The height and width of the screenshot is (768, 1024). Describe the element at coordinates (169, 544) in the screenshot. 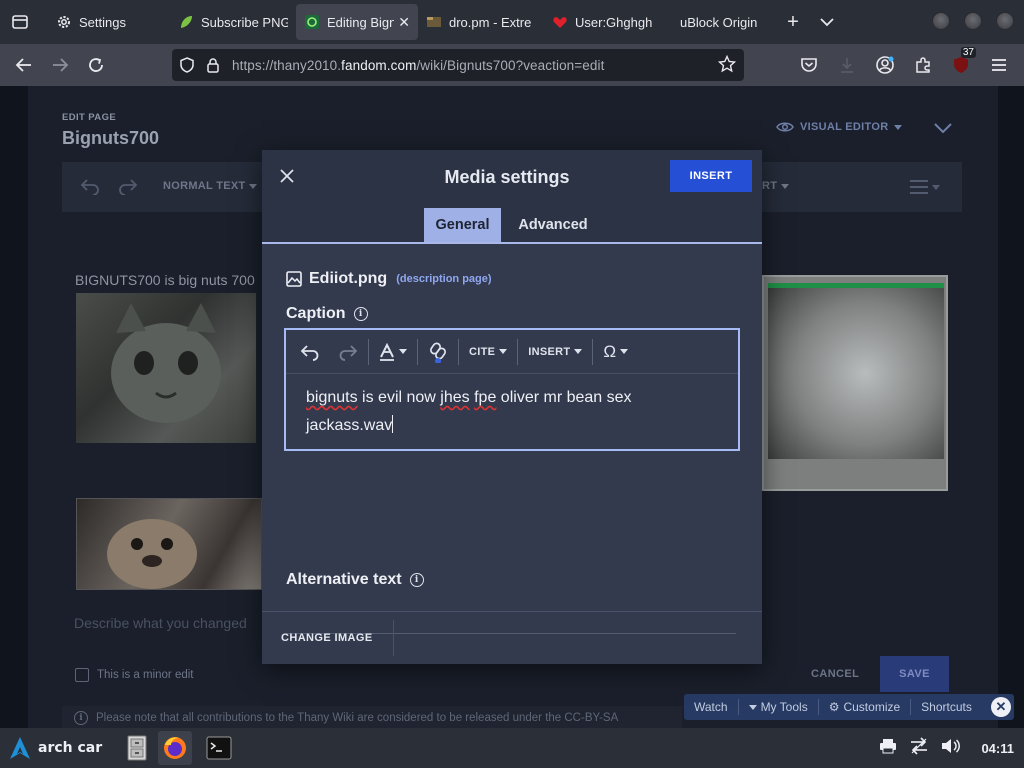

I see `article-image-otter` at that location.